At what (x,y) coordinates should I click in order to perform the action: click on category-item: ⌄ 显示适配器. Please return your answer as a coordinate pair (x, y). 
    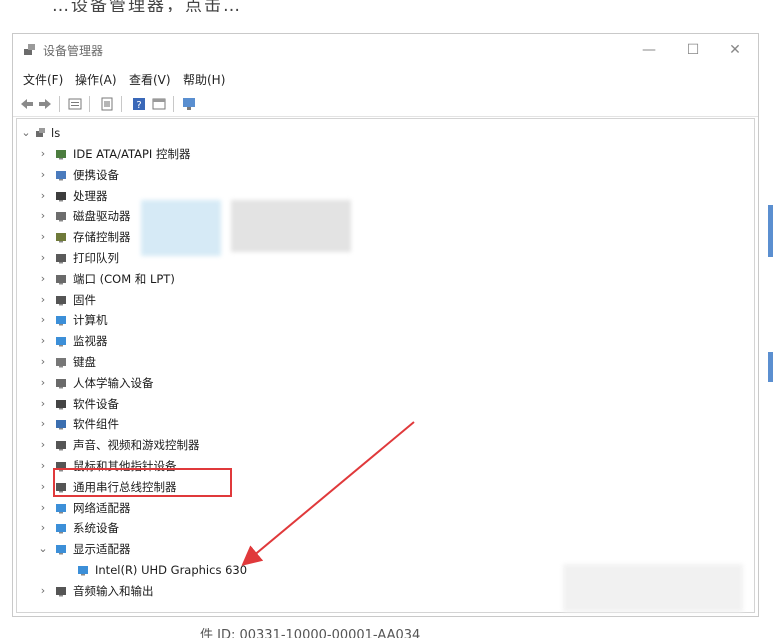
    Looking at the image, I should click on (385, 549).